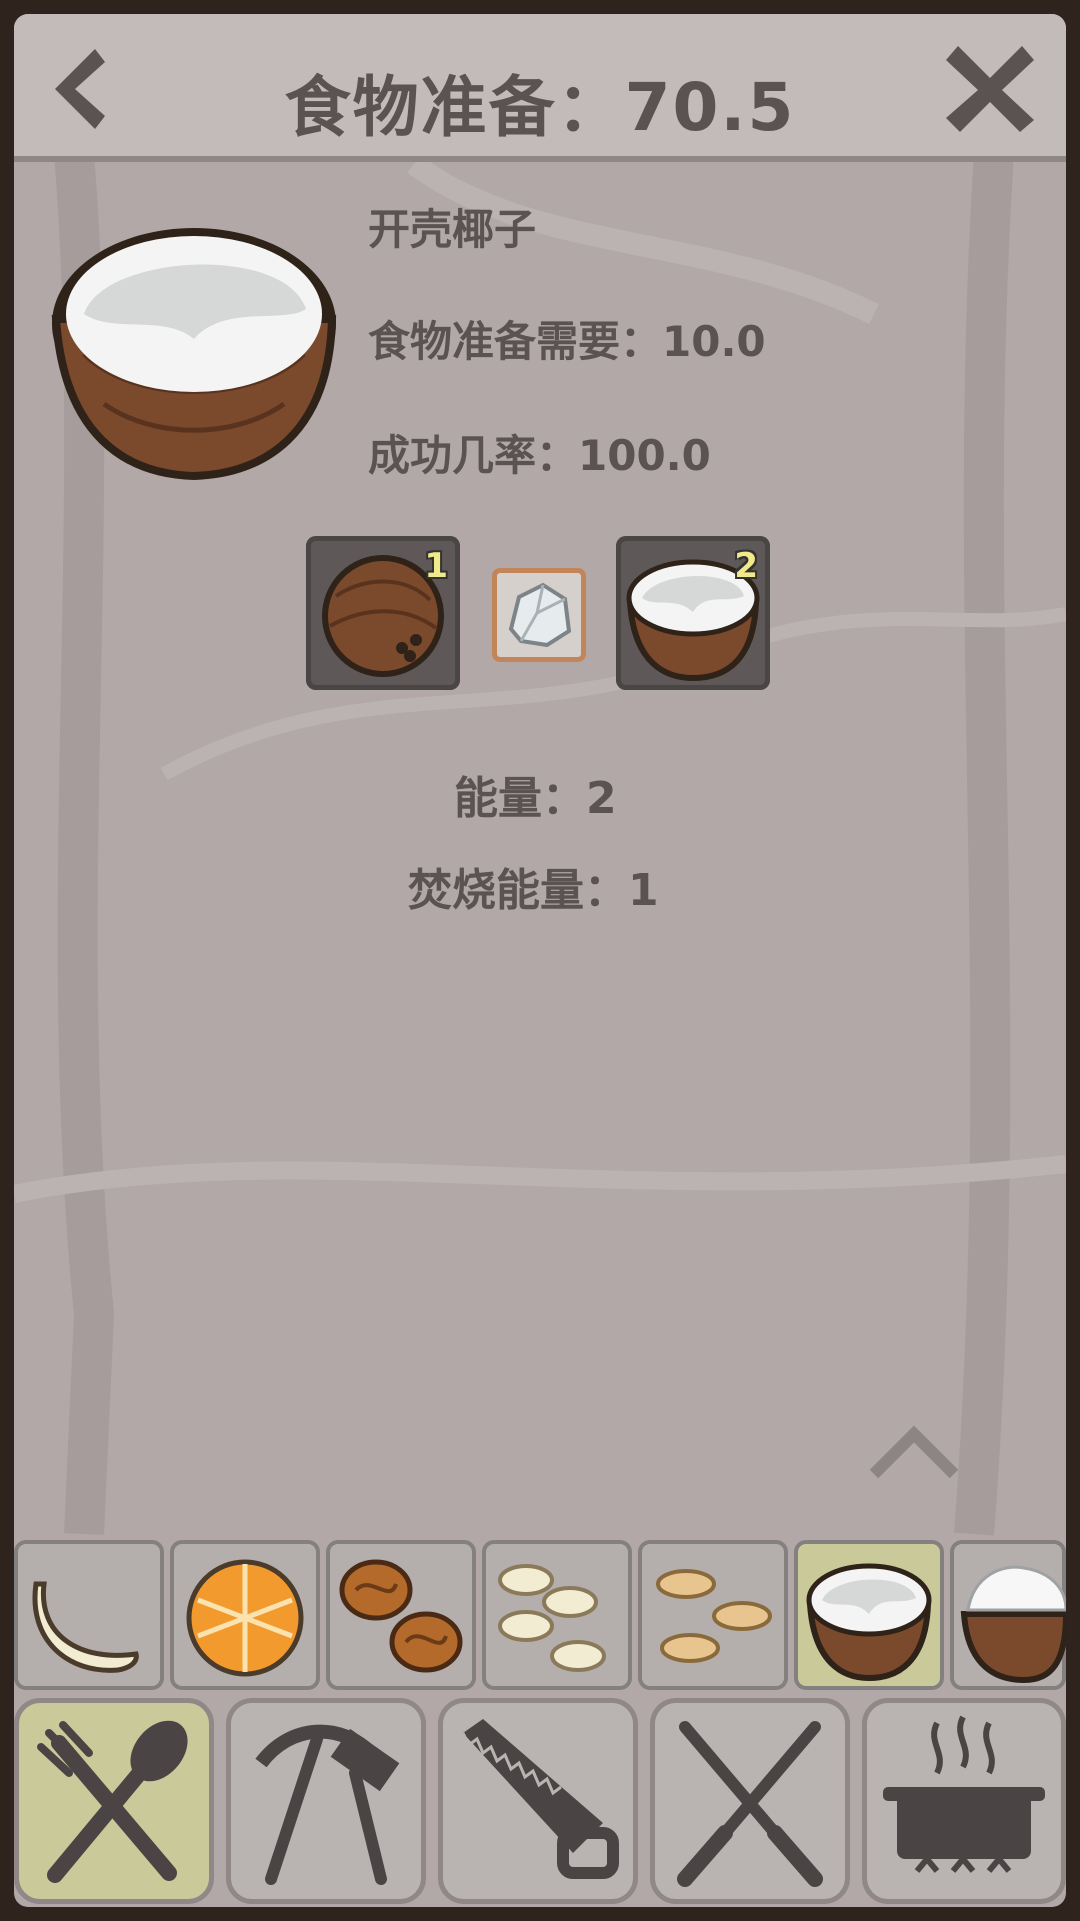  I want to click on close-button, so click(990, 88).